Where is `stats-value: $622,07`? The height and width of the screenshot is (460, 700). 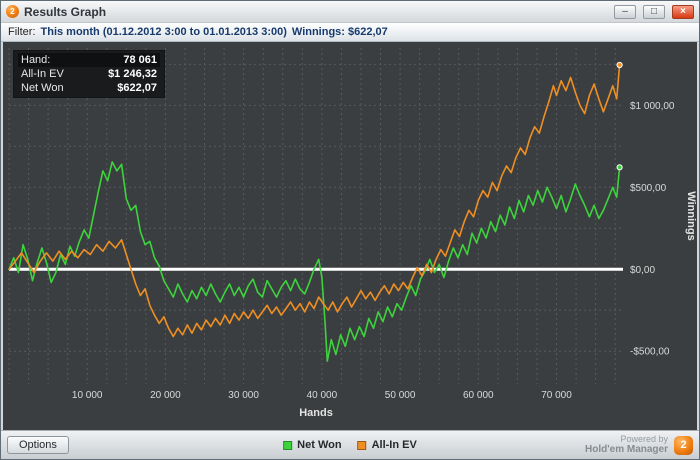 stats-value: $622,07 is located at coordinates (137, 88).